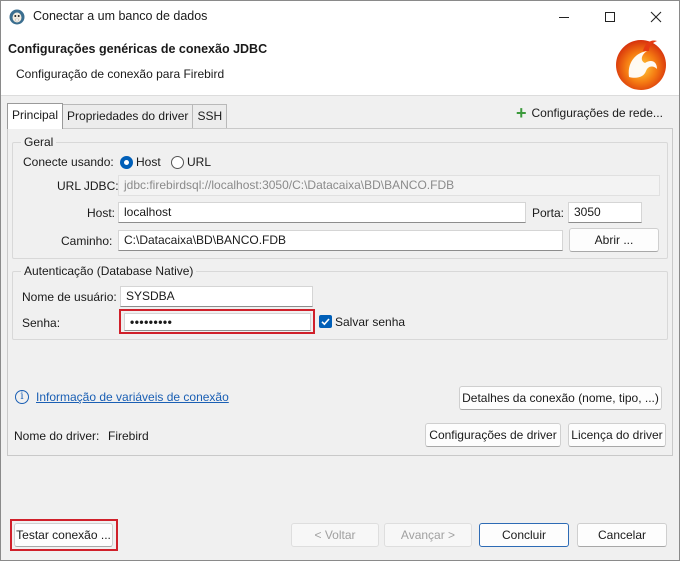 The height and width of the screenshot is (561, 680). What do you see at coordinates (88, 186) in the screenshot?
I see `jdbc-url-label: URL JDBC:` at bounding box center [88, 186].